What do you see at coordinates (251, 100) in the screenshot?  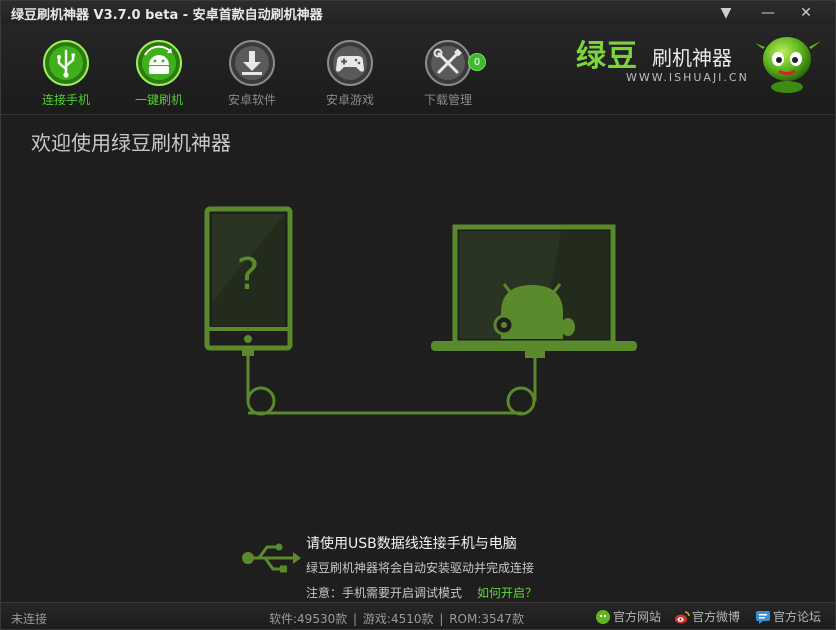 I see `tab-android-software-label: 安卓软件` at bounding box center [251, 100].